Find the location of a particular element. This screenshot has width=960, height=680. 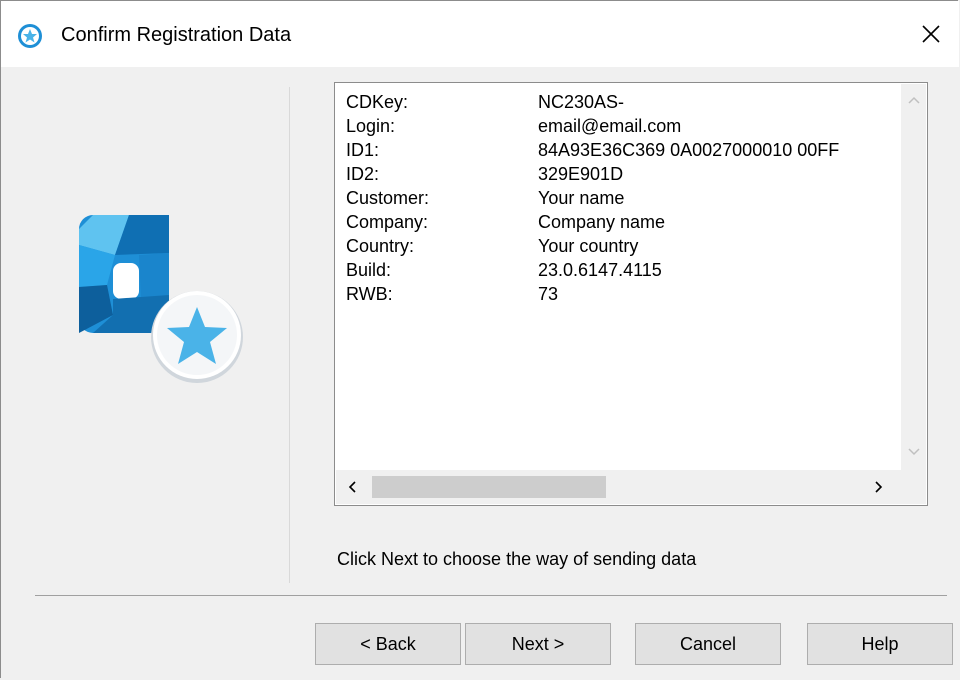

registration-star-icon is located at coordinates (30, 36).